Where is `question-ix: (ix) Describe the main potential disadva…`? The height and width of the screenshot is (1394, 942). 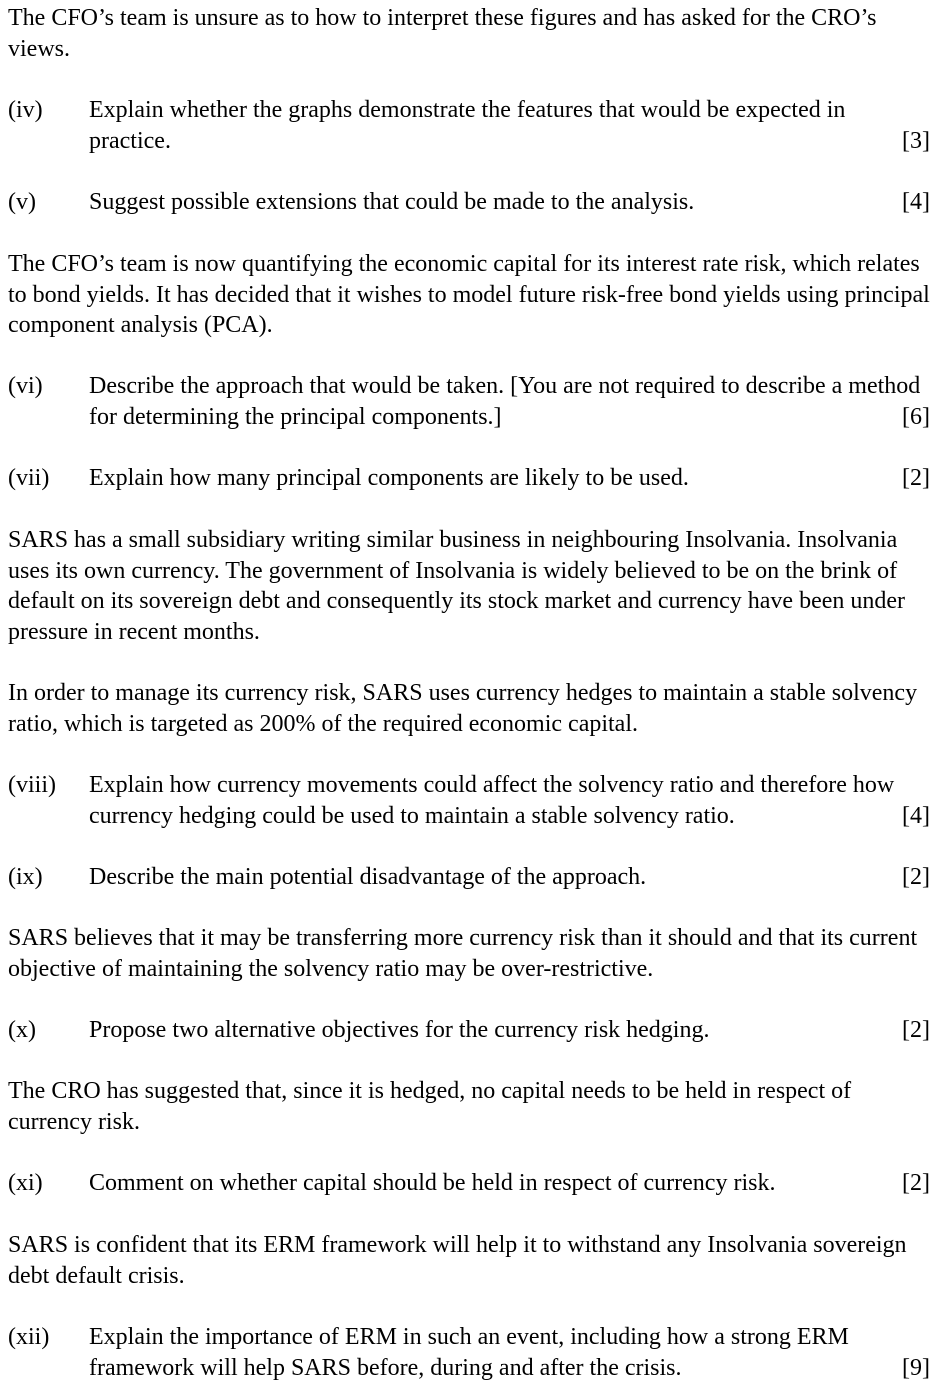 question-ix: (ix) Describe the main potential disadva… is located at coordinates (469, 877).